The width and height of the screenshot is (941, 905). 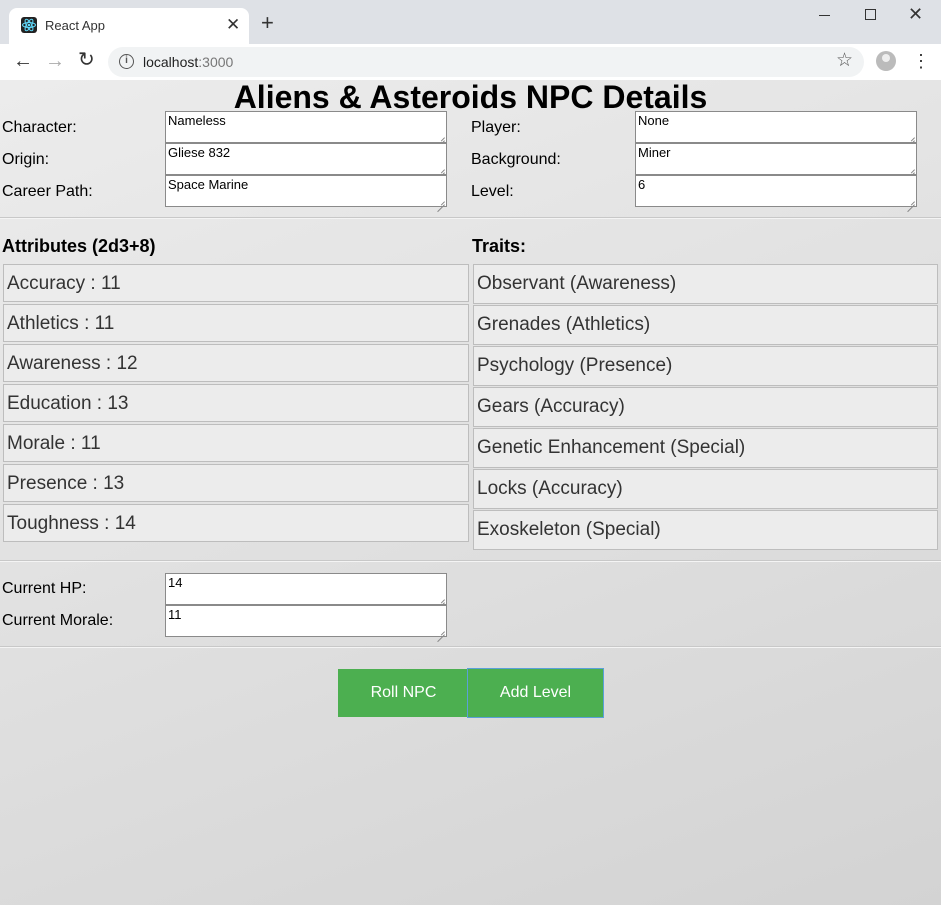 I want to click on player-field: None, so click(x=776, y=127).